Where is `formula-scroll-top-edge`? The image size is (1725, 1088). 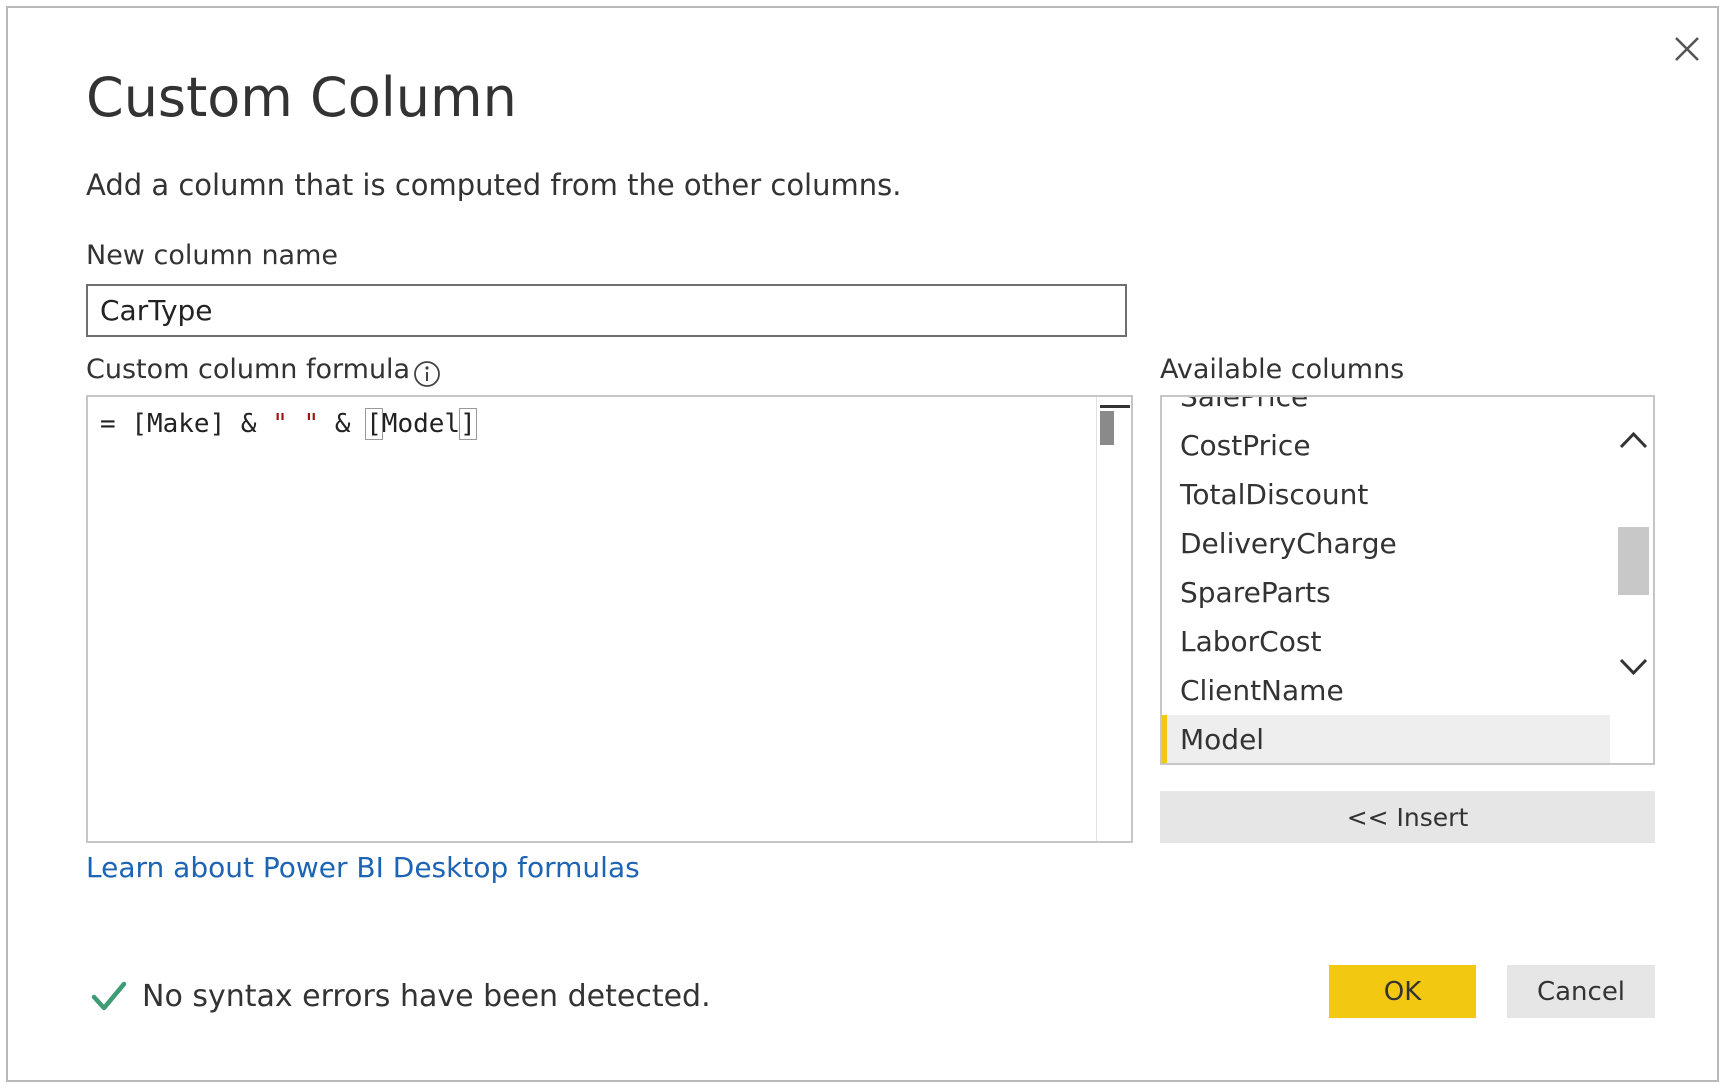 formula-scroll-top-edge is located at coordinates (1115, 406).